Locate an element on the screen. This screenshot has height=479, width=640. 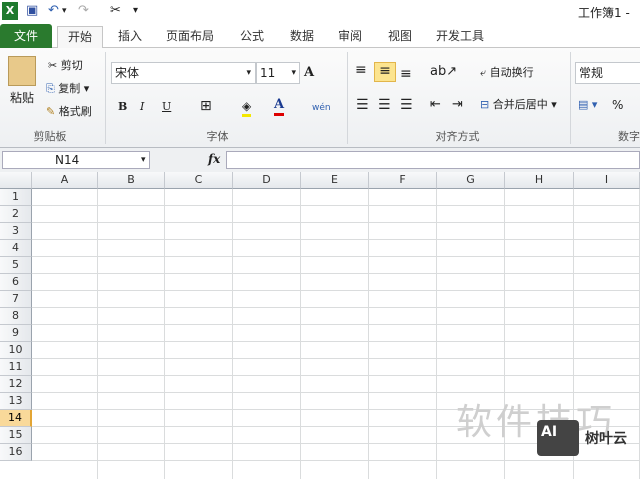
align-center-button: ☰ is located at coordinates (384, 105).